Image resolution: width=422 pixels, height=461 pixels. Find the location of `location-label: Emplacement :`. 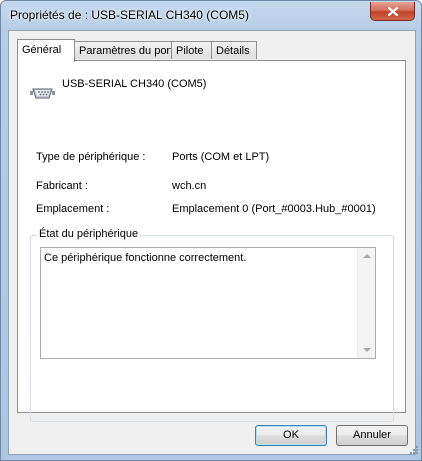

location-label: Emplacement : is located at coordinates (73, 209).